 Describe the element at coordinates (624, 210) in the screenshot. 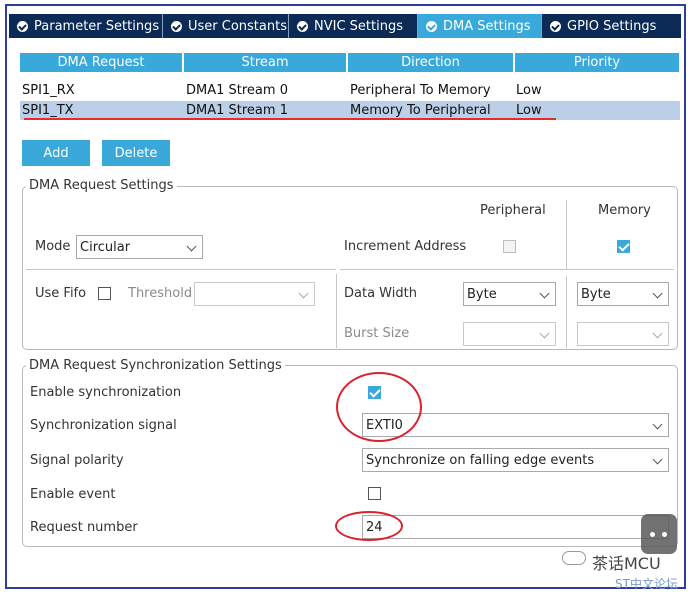

I see `memory-column-header: Memory` at that location.